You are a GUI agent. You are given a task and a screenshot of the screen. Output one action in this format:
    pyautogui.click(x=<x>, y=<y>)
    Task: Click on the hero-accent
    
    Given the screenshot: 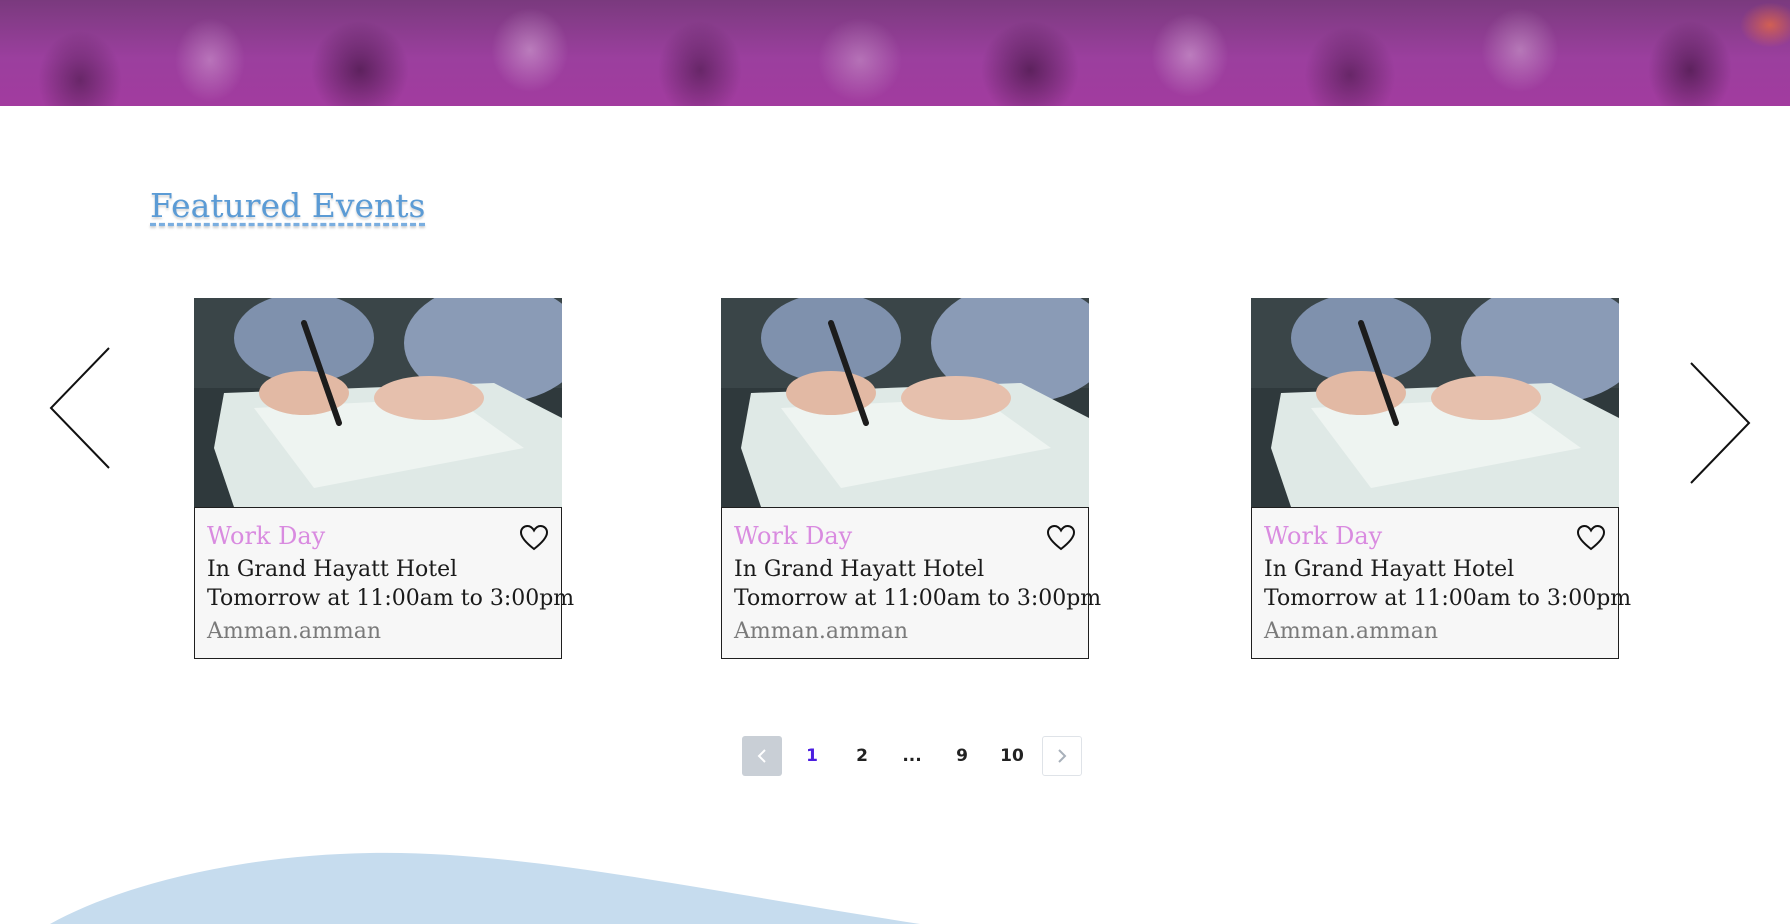 What is the action you would take?
    pyautogui.click(x=1755, y=30)
    